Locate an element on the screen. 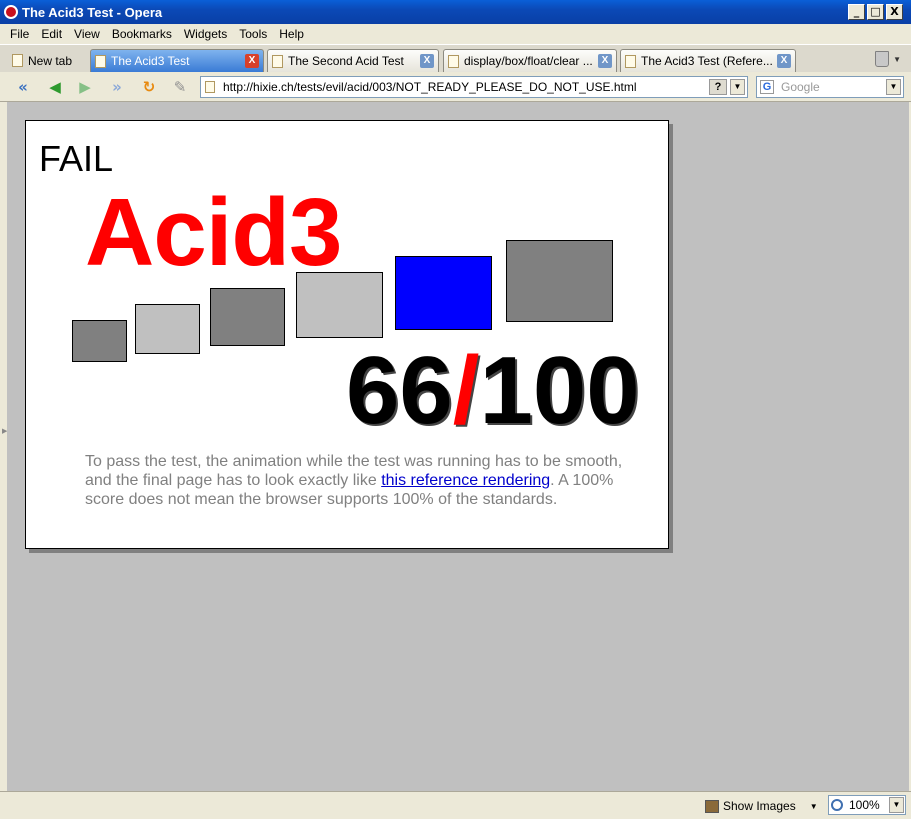  menu-help: Help is located at coordinates (291, 34).